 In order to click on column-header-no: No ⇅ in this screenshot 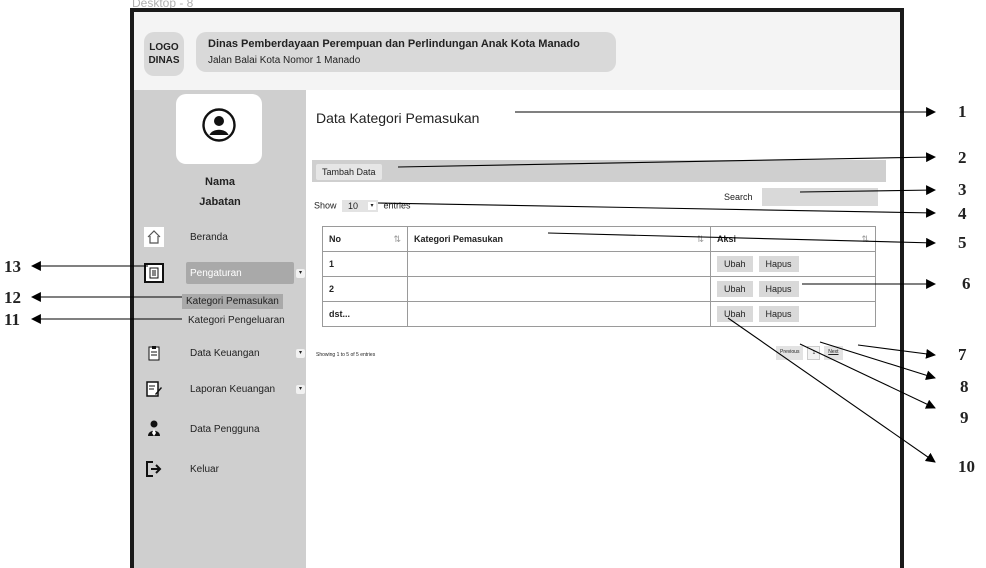, I will do `click(365, 239)`.